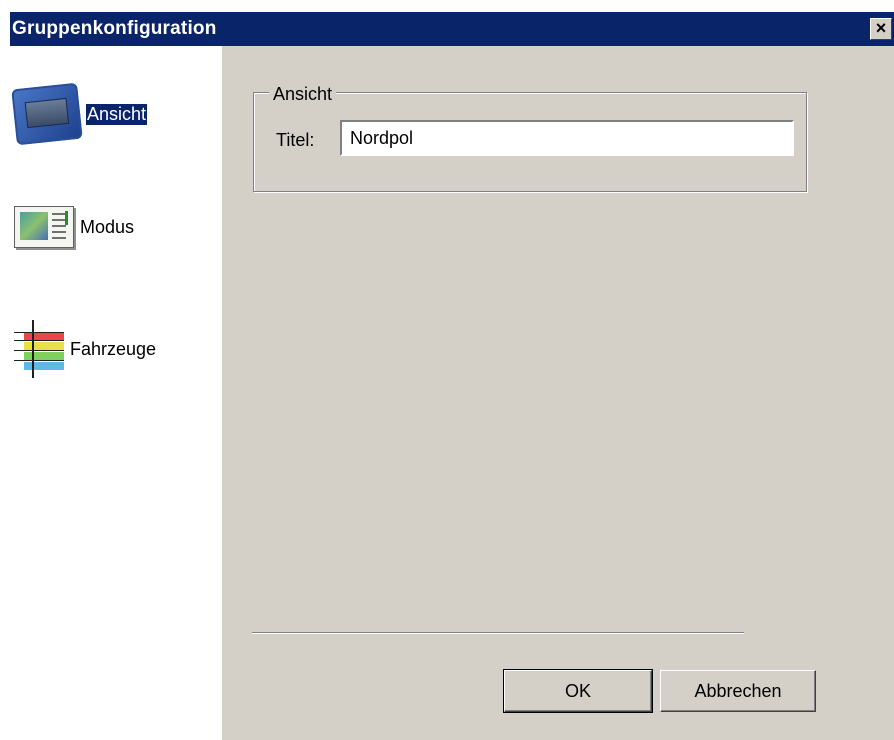  Describe the element at coordinates (498, 633) in the screenshot. I see `separator` at that location.